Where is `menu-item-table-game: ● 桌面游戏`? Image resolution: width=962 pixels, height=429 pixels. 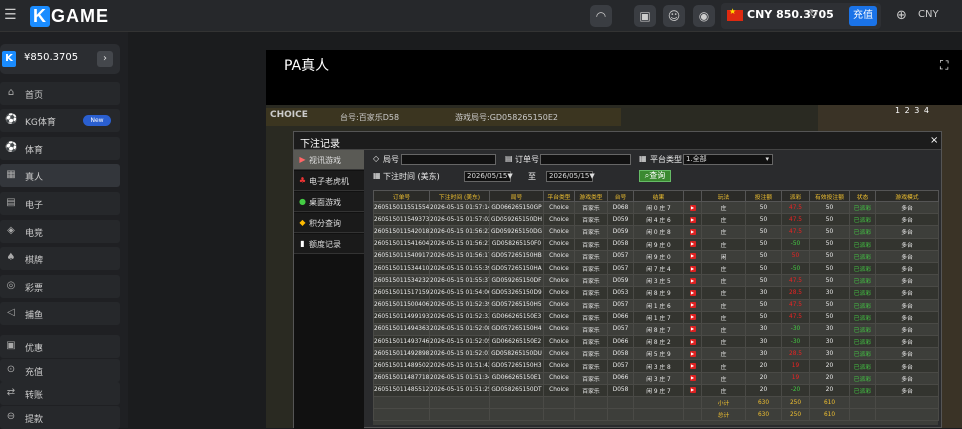
menu-item-table-game: ● 桌面游戏 is located at coordinates (329, 202).